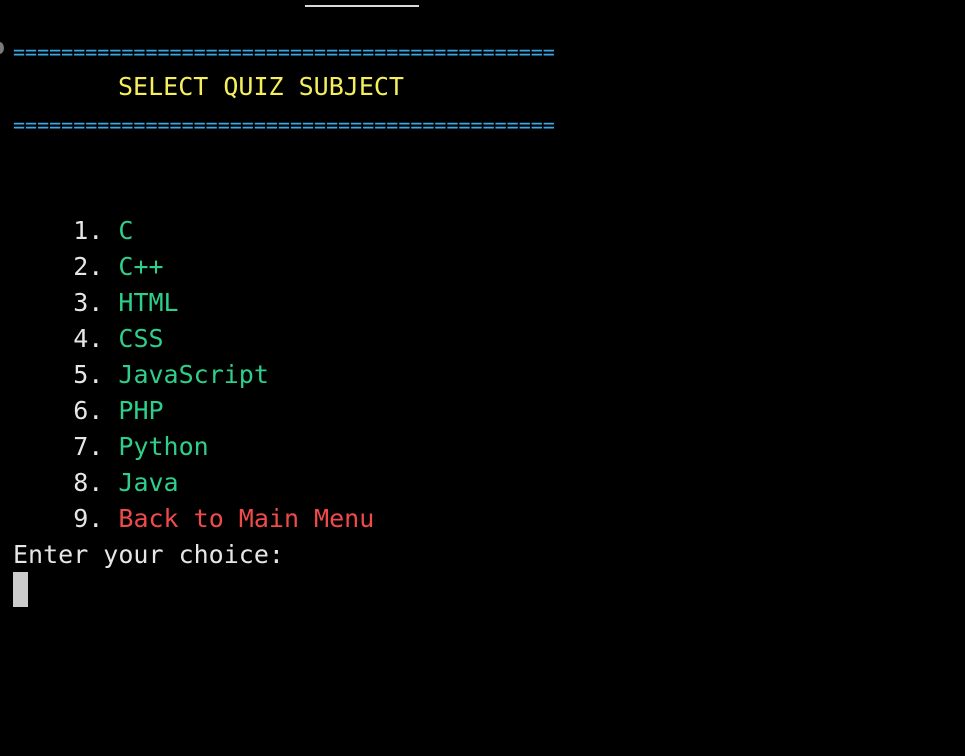 The width and height of the screenshot is (965, 756). Describe the element at coordinates (95, 463) in the screenshot. I see `menu-option-java: 8. Java` at that location.